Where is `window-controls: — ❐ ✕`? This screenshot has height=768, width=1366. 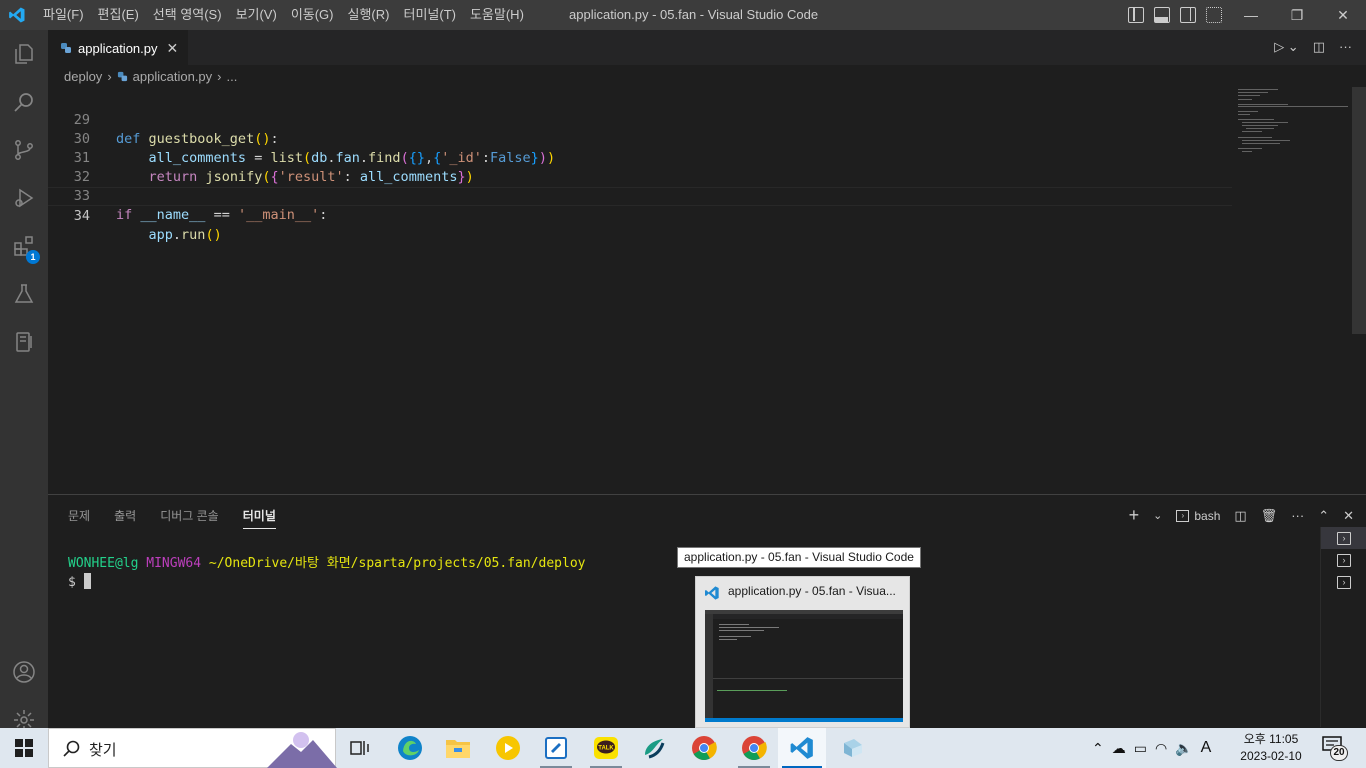 window-controls: — ❐ ✕ is located at coordinates (1297, 15).